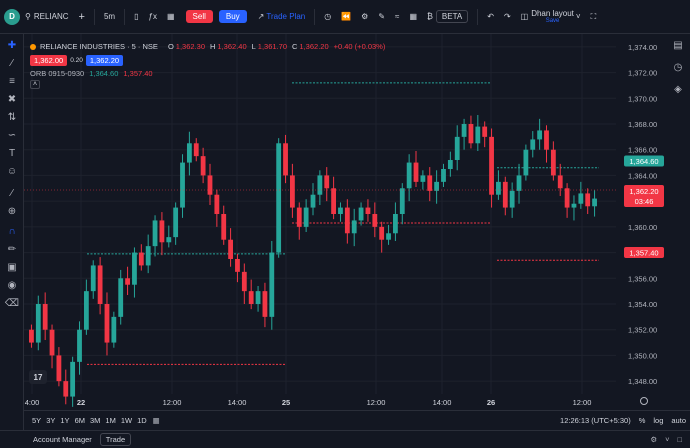 The height and width of the screenshot is (448, 690). Describe the element at coordinates (38, 377) in the screenshot. I see `tradingview-logo: 17` at that location.